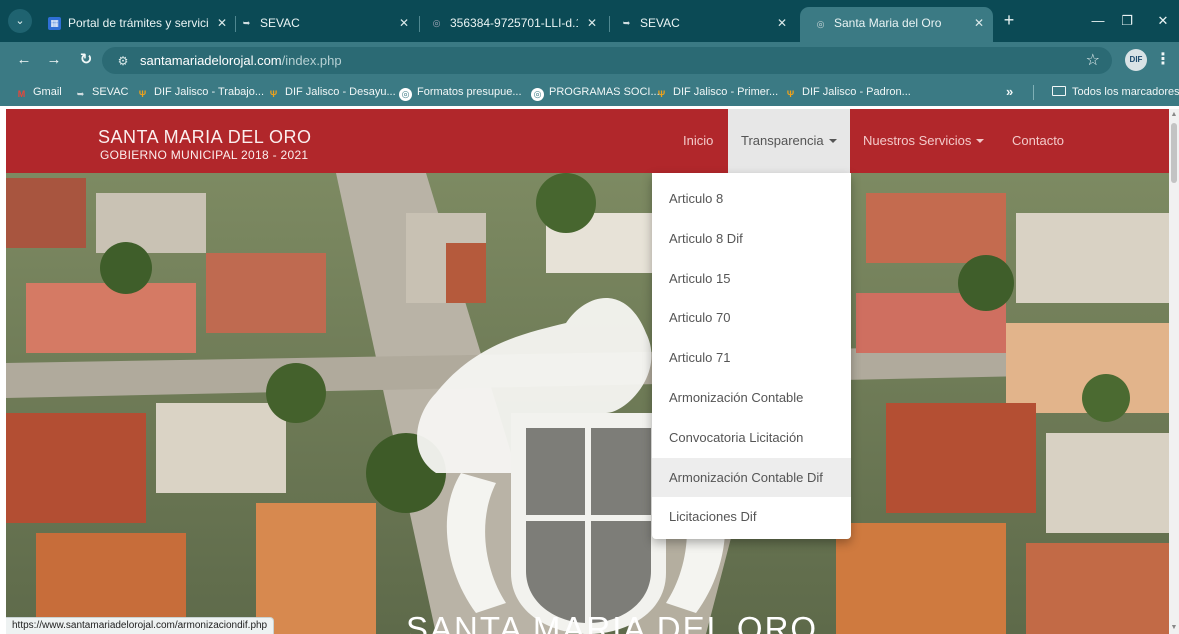  What do you see at coordinates (205, 137) in the screenshot?
I see `site-brand-title: SANTA MARIA DEL ORO` at bounding box center [205, 137].